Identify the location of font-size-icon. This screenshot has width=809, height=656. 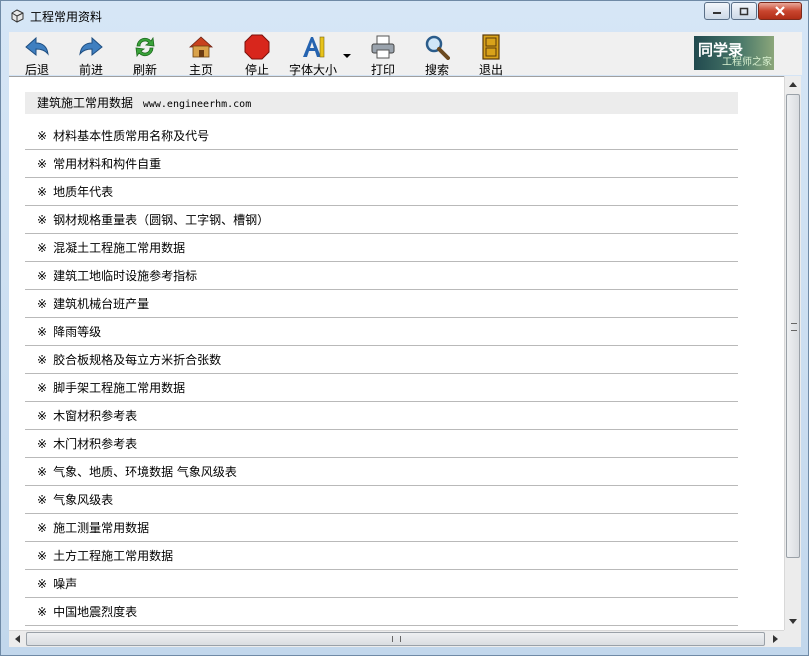
(314, 47).